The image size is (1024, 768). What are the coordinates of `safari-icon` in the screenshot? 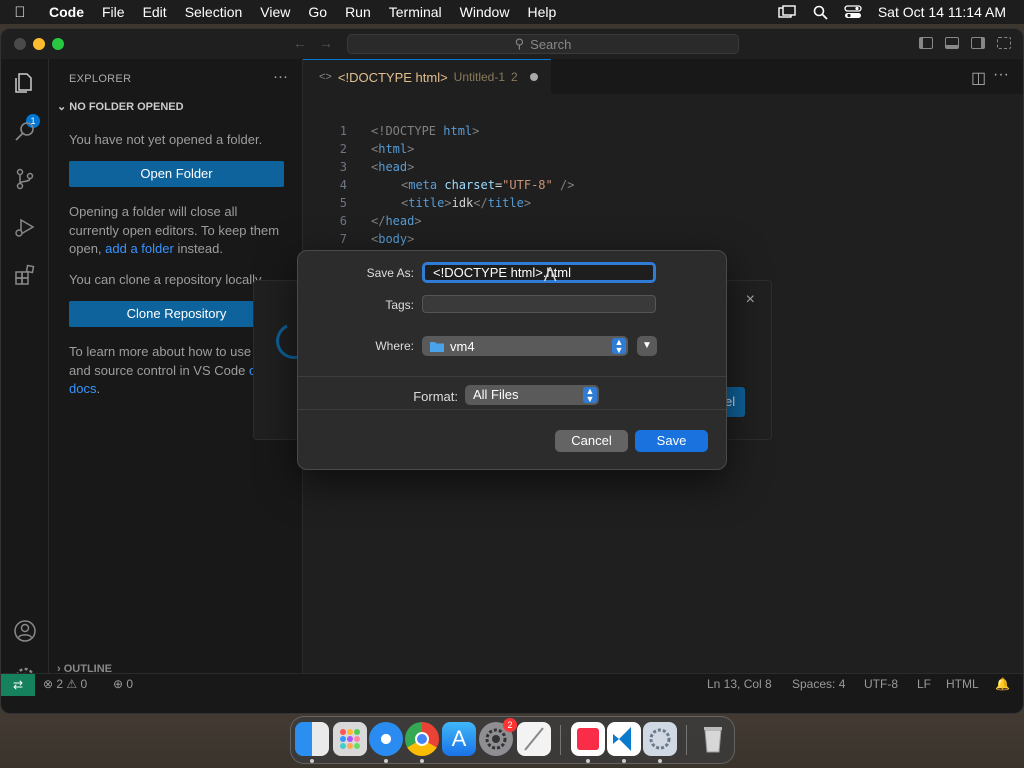 It's located at (386, 739).